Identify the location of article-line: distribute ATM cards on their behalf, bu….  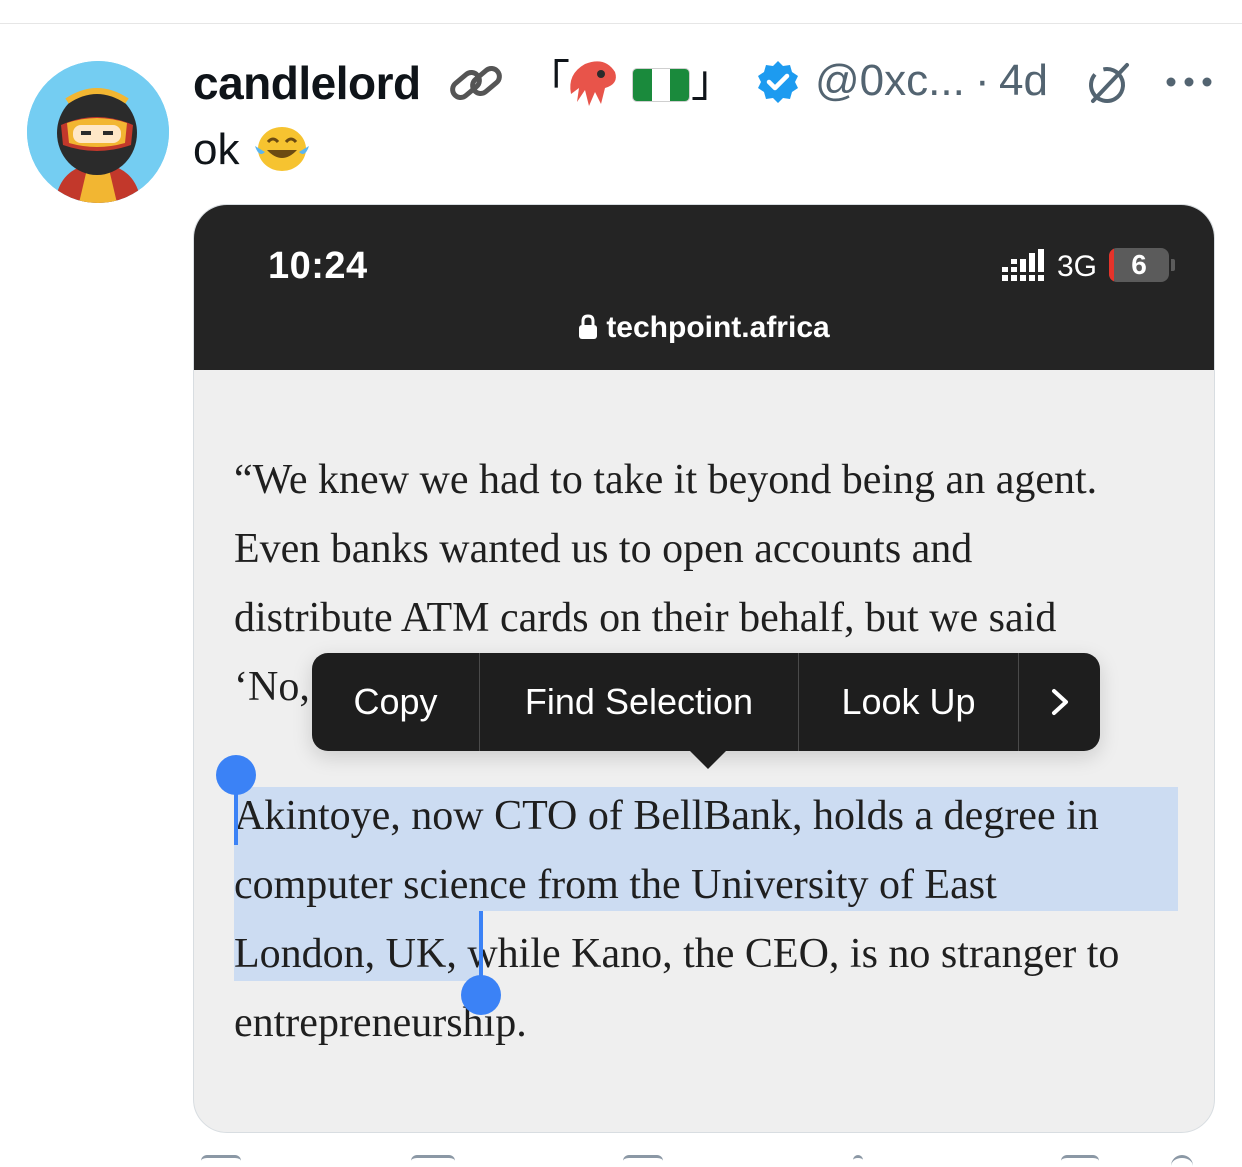
(645, 618).